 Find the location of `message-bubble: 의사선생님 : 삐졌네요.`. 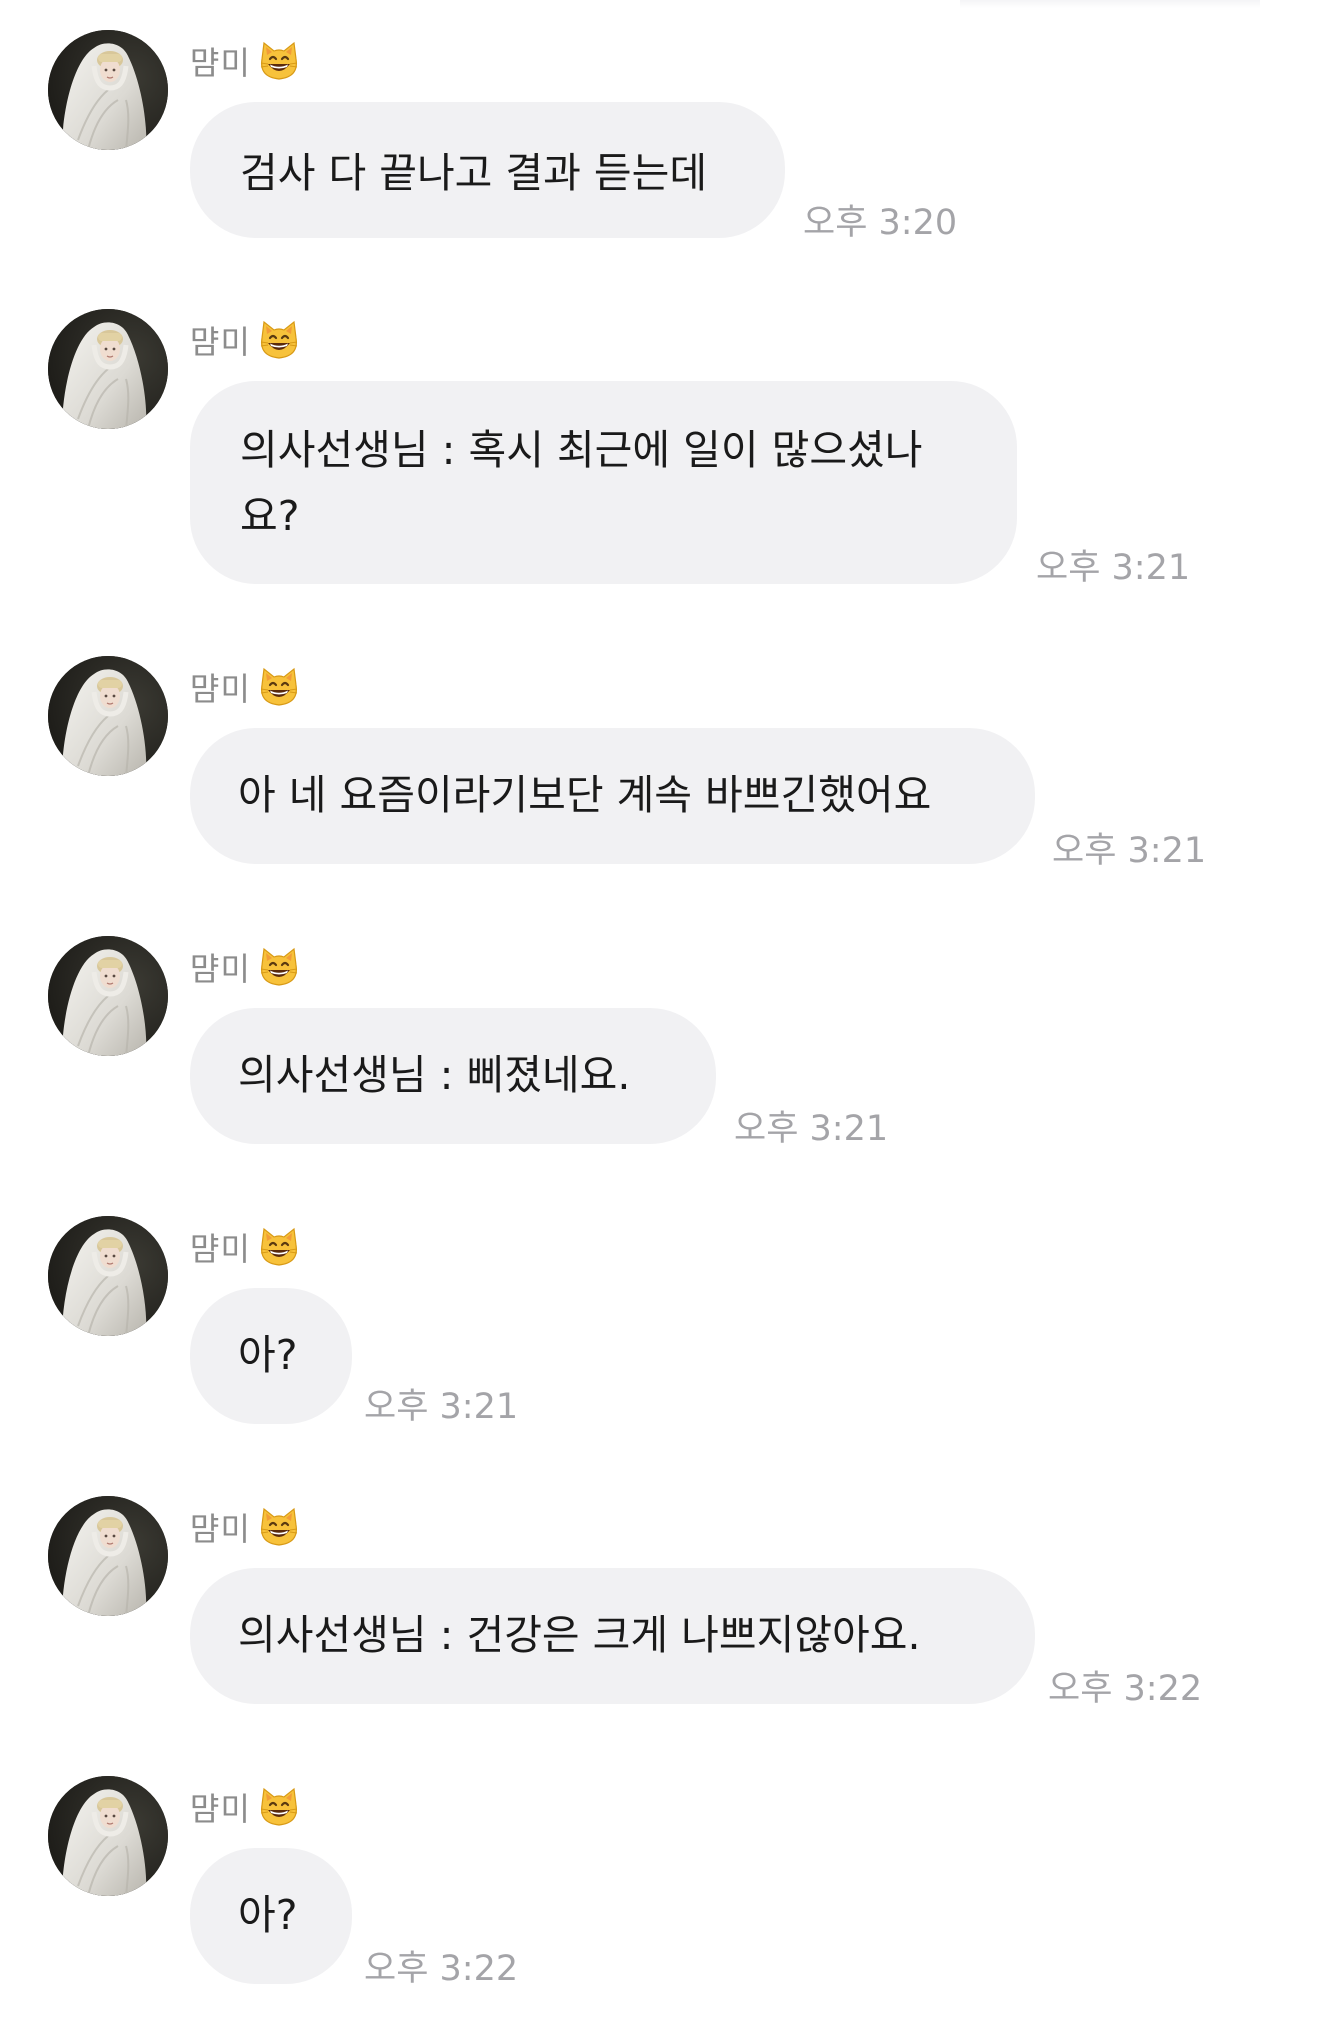

message-bubble: 의사선생님 : 삐졌네요. is located at coordinates (453, 1076).